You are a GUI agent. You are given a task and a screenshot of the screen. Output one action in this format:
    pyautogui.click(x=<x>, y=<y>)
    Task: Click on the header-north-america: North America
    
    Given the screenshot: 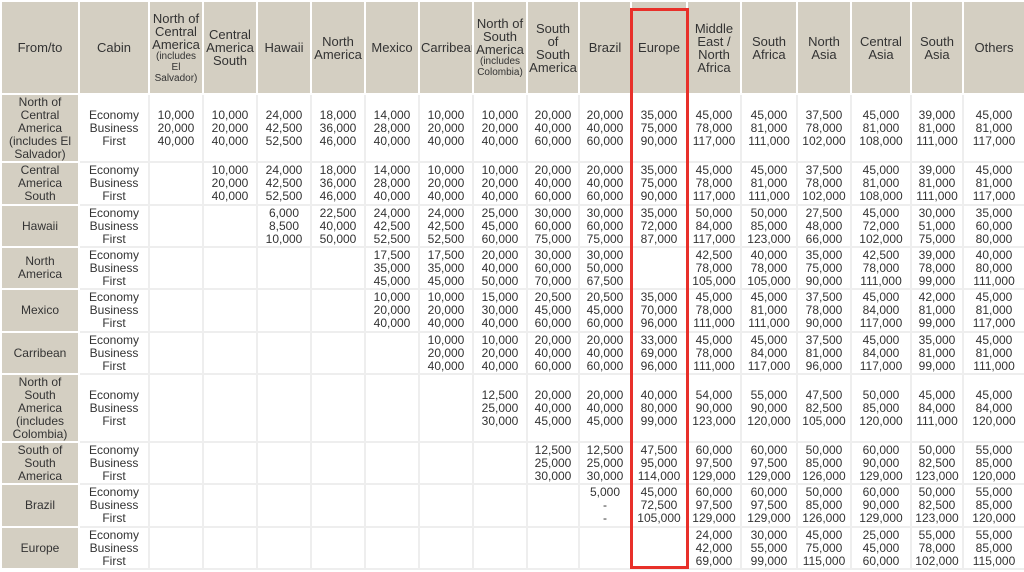 What is the action you would take?
    pyautogui.click(x=338, y=47)
    